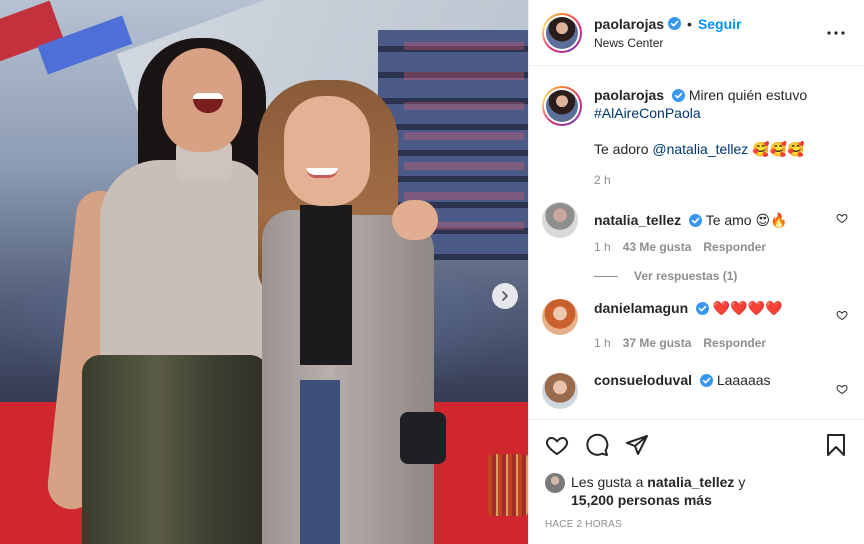  I want to click on caption-emoji: 🥰🥰🥰, so click(778, 149).